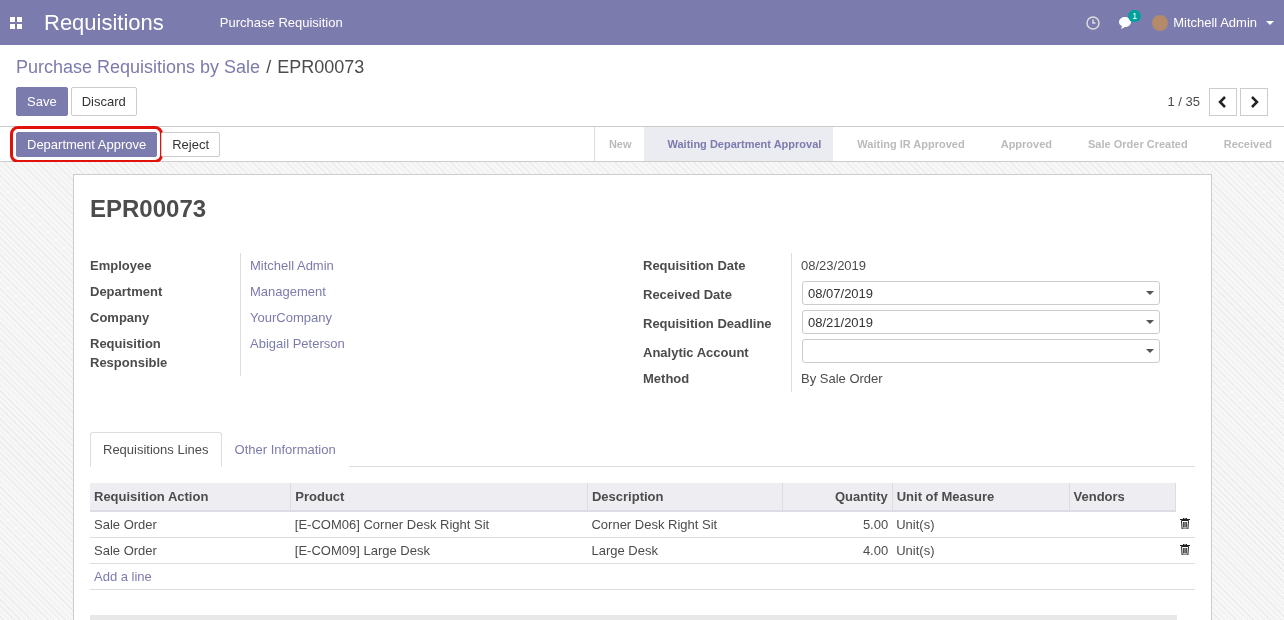 The image size is (1284, 620). What do you see at coordinates (685, 550) in the screenshot?
I see `table-cell: Large Desk` at bounding box center [685, 550].